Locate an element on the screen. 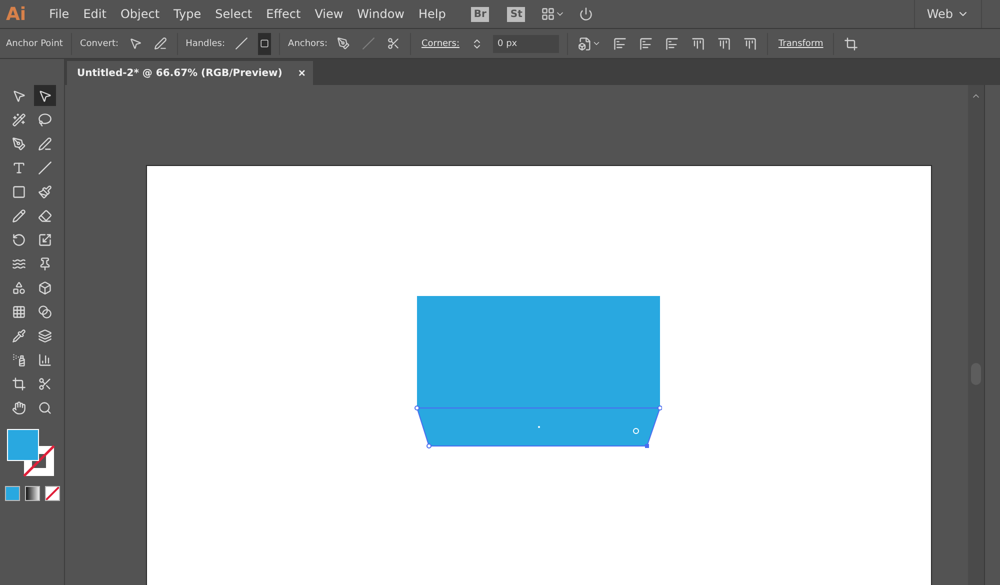  menu-item: Object is located at coordinates (140, 14).